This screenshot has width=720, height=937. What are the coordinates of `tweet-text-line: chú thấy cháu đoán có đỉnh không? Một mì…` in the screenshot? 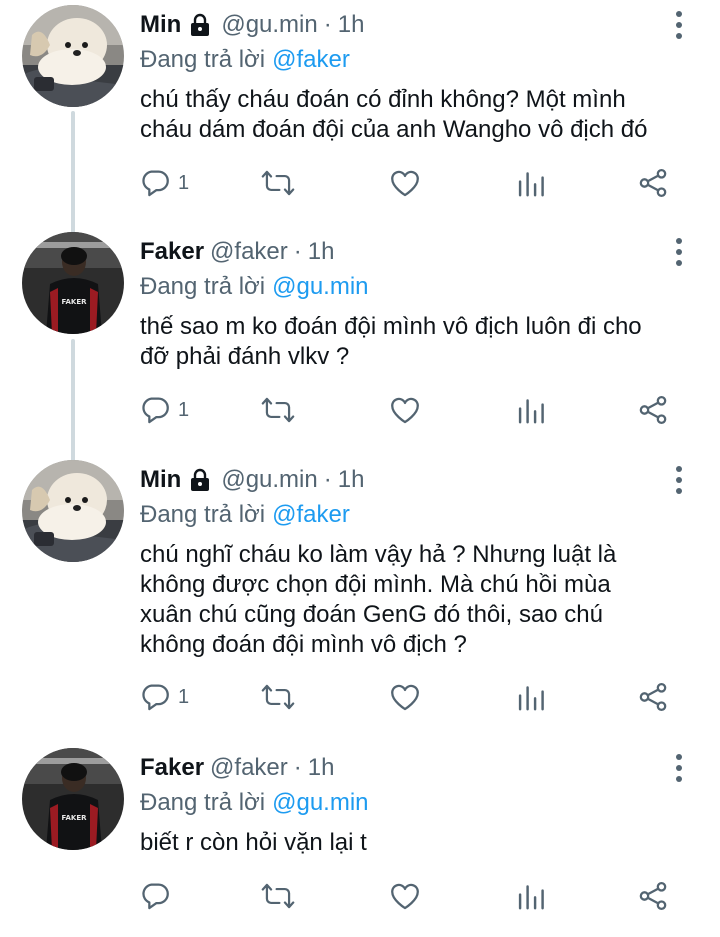 It's located at (383, 99).